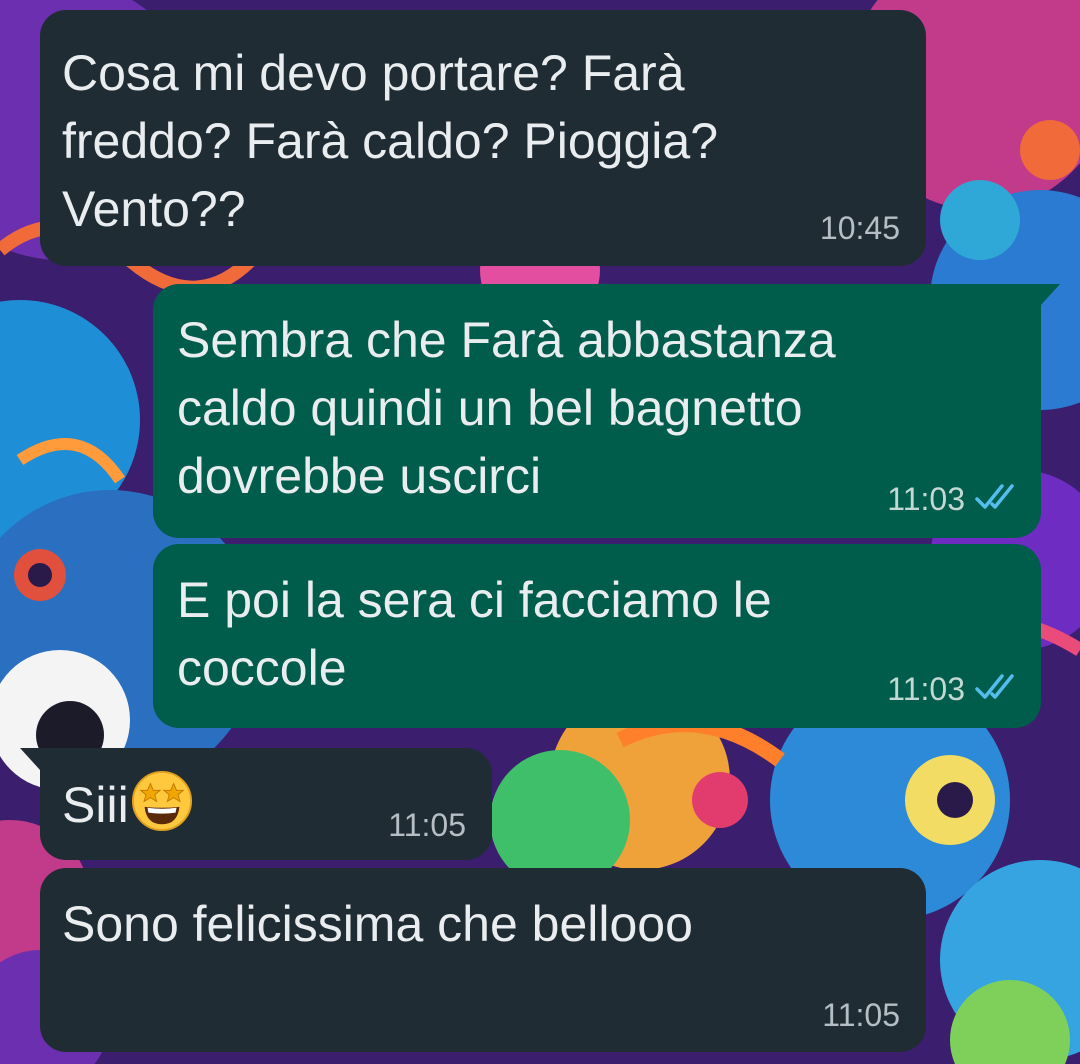 Image resolution: width=1080 pixels, height=1064 pixels. What do you see at coordinates (266, 804) in the screenshot?
I see `message-bubble-incoming: Siii 11:05` at bounding box center [266, 804].